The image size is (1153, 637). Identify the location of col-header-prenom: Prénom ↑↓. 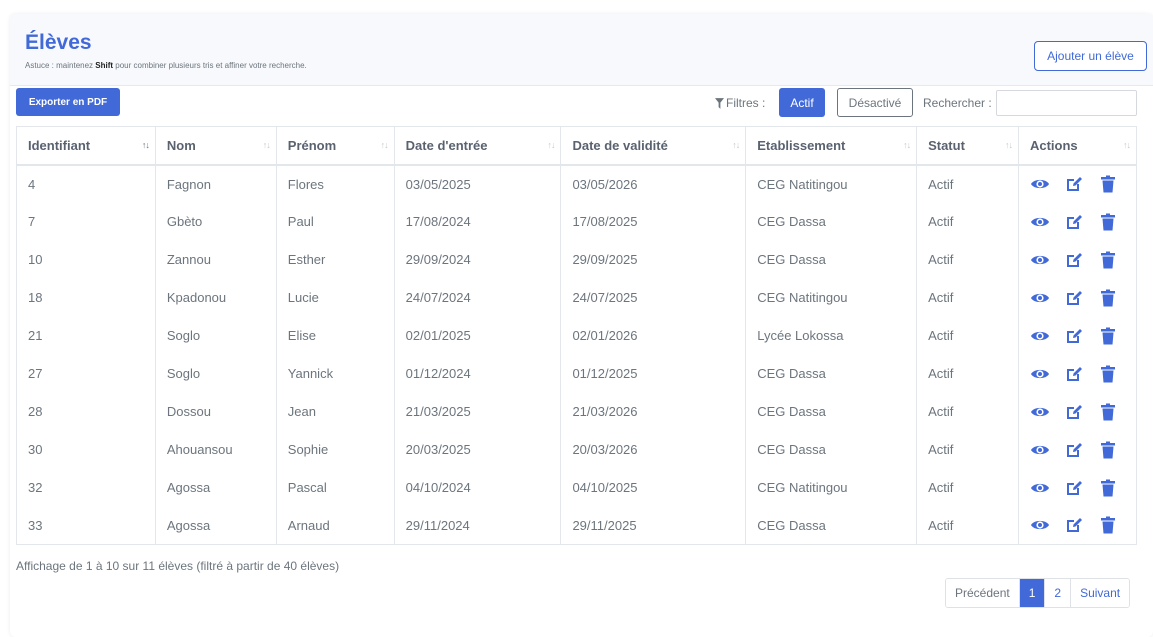
(335, 146).